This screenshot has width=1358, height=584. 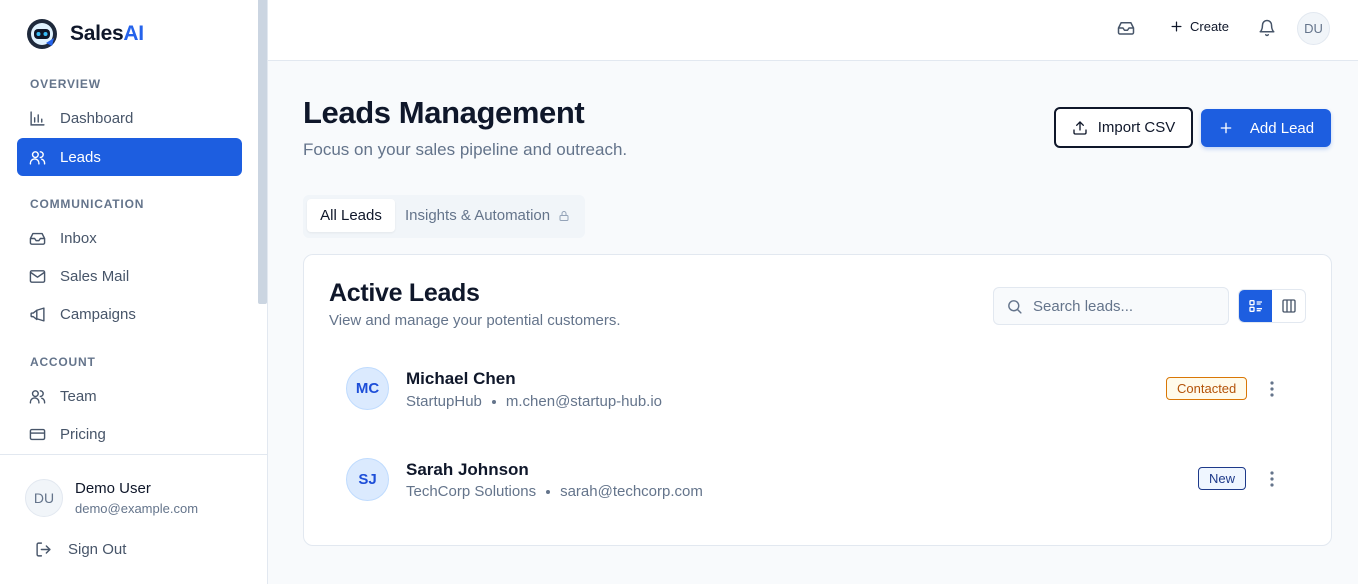 I want to click on sign-out-button: Sign Out, so click(x=80, y=549).